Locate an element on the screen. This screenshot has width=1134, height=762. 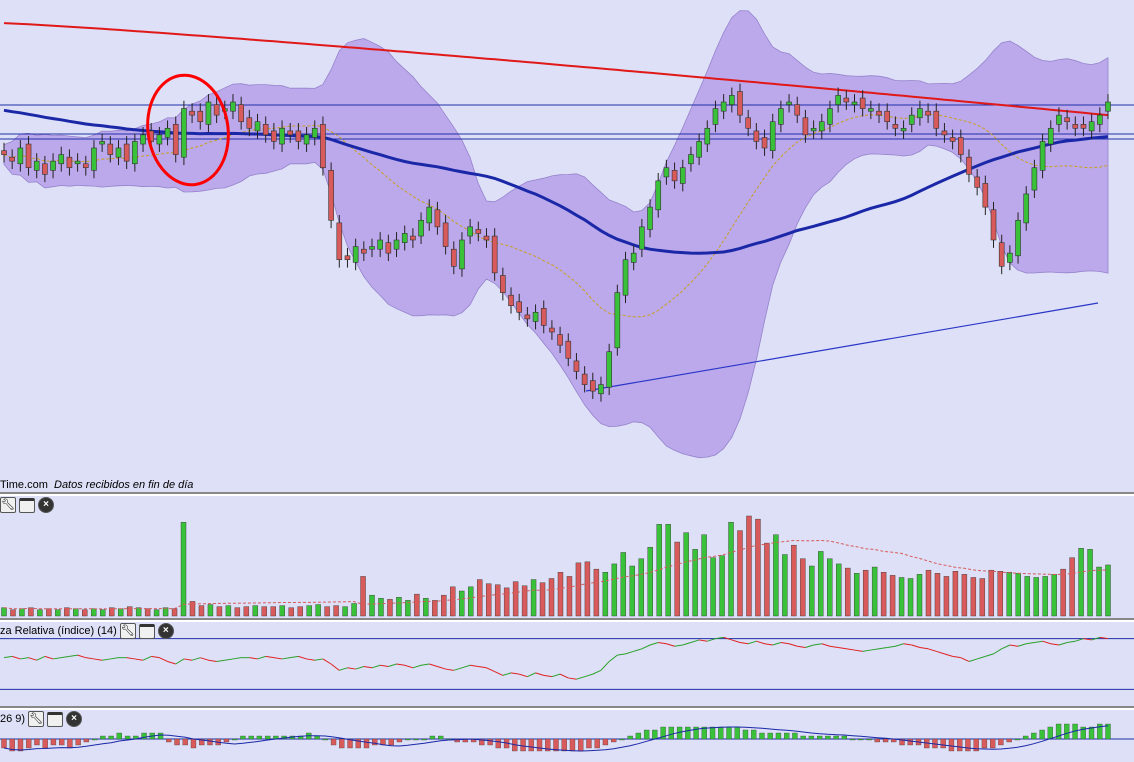
volume-chart-svg is located at coordinates (556, 566).